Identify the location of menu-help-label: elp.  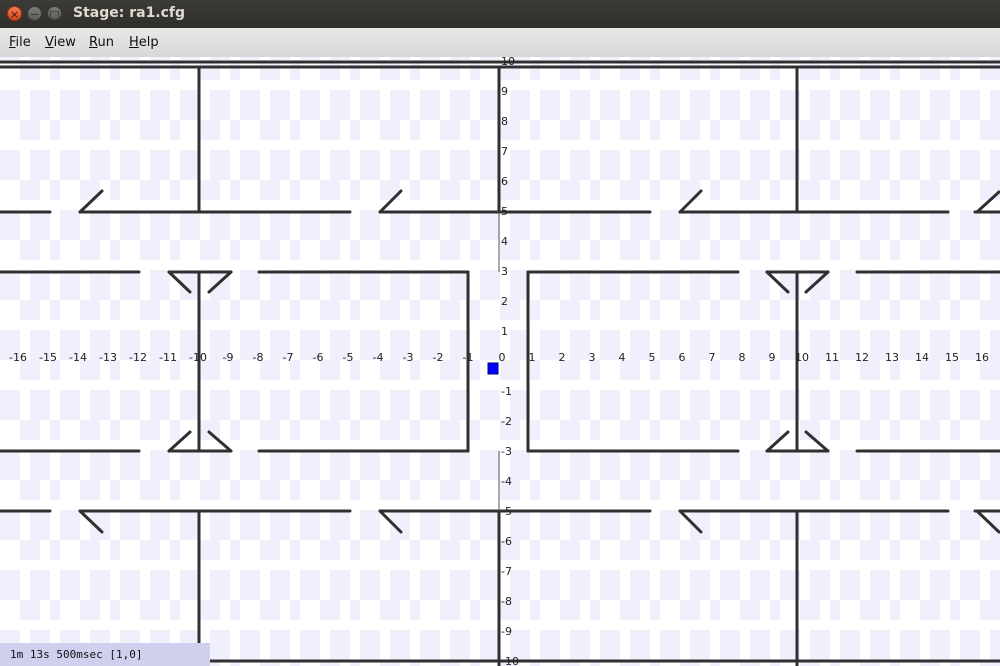
(148, 42).